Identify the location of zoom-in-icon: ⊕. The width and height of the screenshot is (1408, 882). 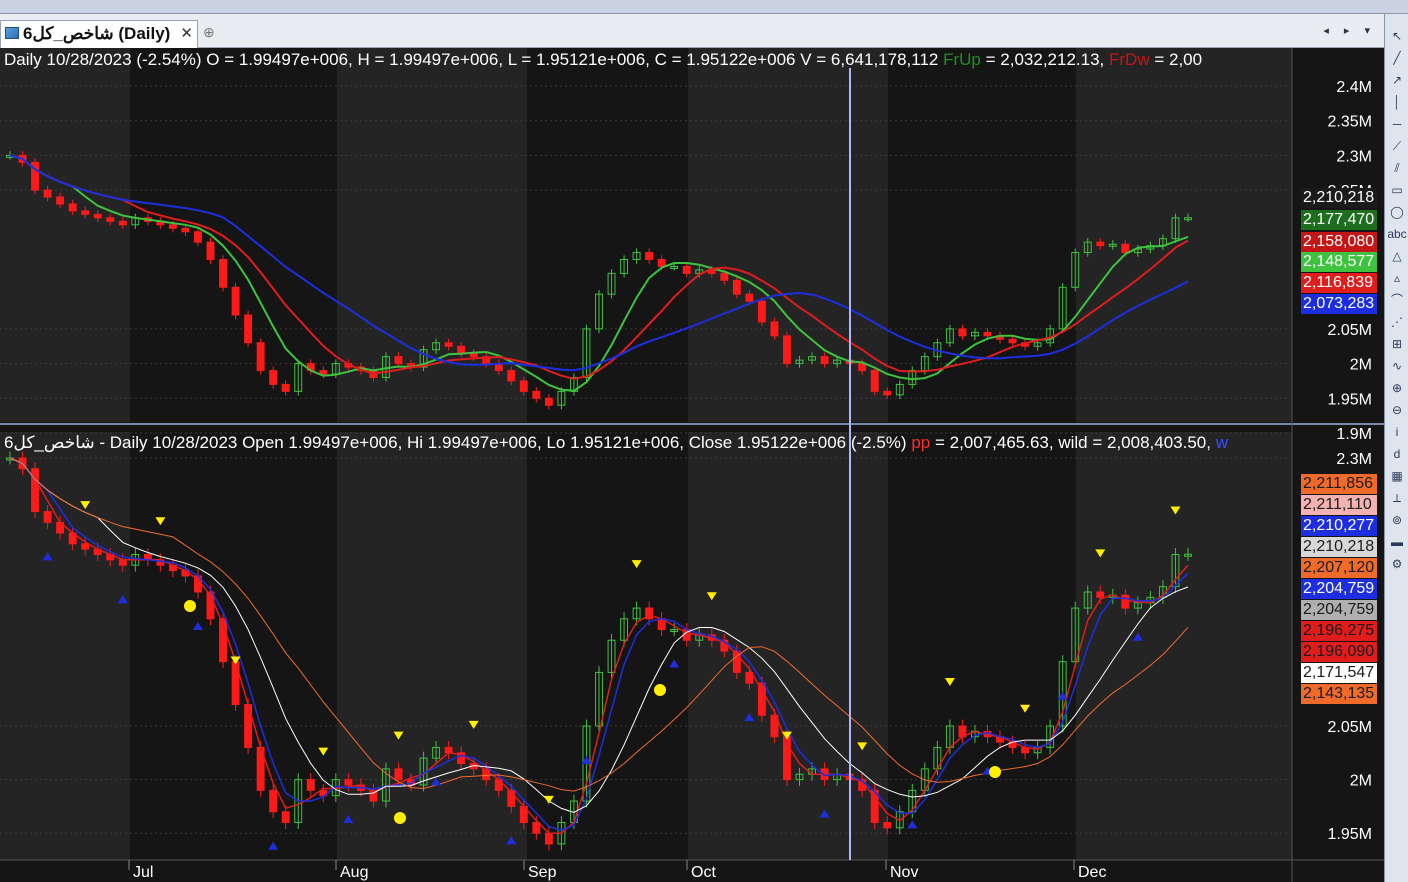
(1397, 388).